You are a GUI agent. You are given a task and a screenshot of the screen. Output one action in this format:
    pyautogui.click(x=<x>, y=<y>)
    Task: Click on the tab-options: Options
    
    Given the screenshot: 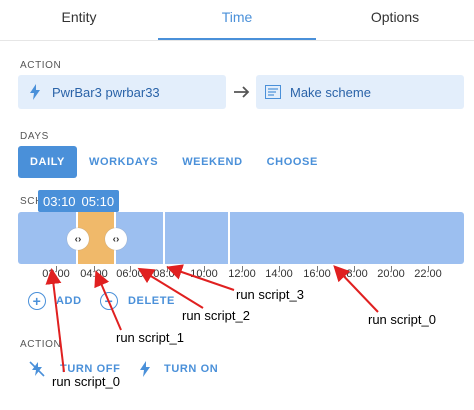 What is the action you would take?
    pyautogui.click(x=395, y=20)
    